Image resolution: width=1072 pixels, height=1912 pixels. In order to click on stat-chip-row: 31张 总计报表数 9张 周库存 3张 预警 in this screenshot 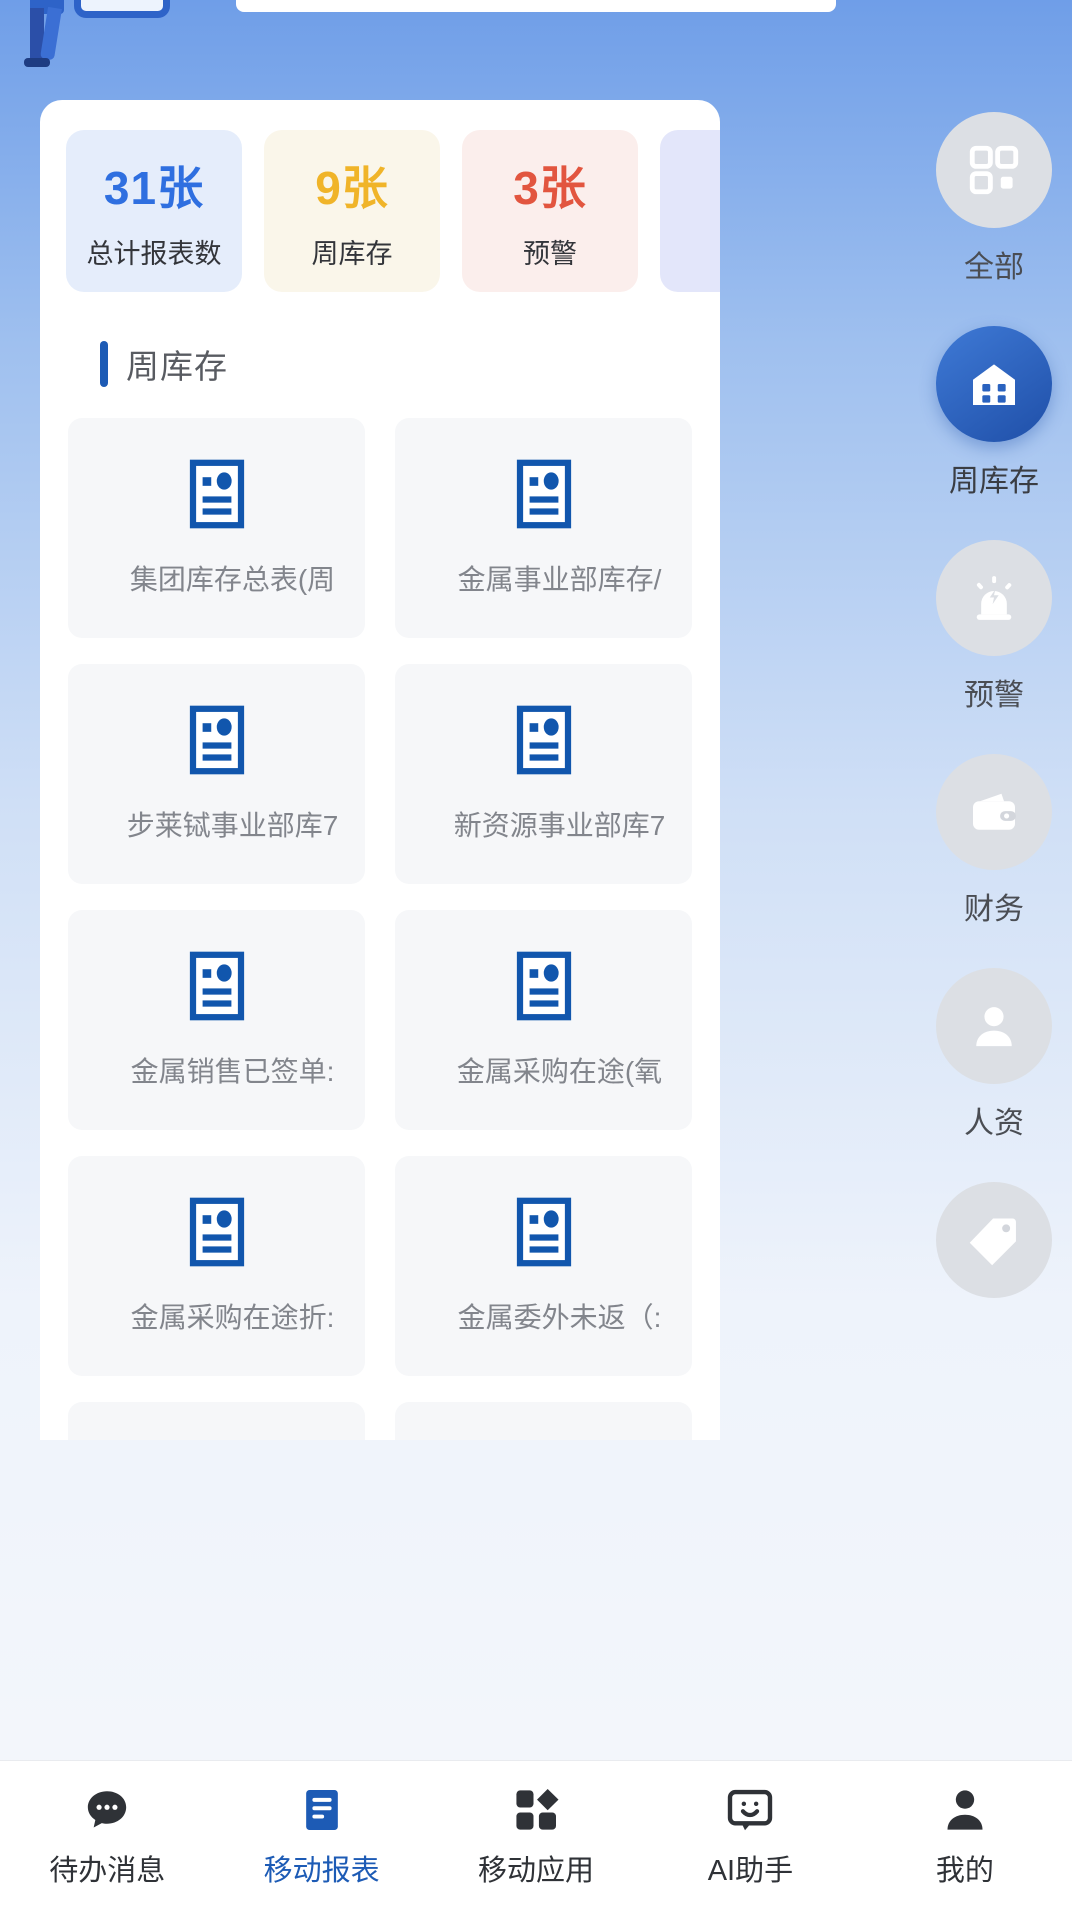, I will do `click(380, 218)`.